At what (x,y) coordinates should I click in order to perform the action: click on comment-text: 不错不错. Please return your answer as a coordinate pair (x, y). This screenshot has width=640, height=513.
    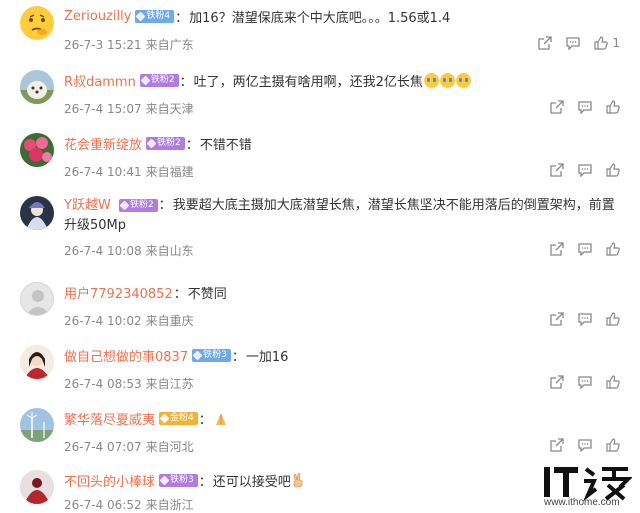
    Looking at the image, I should click on (225, 145).